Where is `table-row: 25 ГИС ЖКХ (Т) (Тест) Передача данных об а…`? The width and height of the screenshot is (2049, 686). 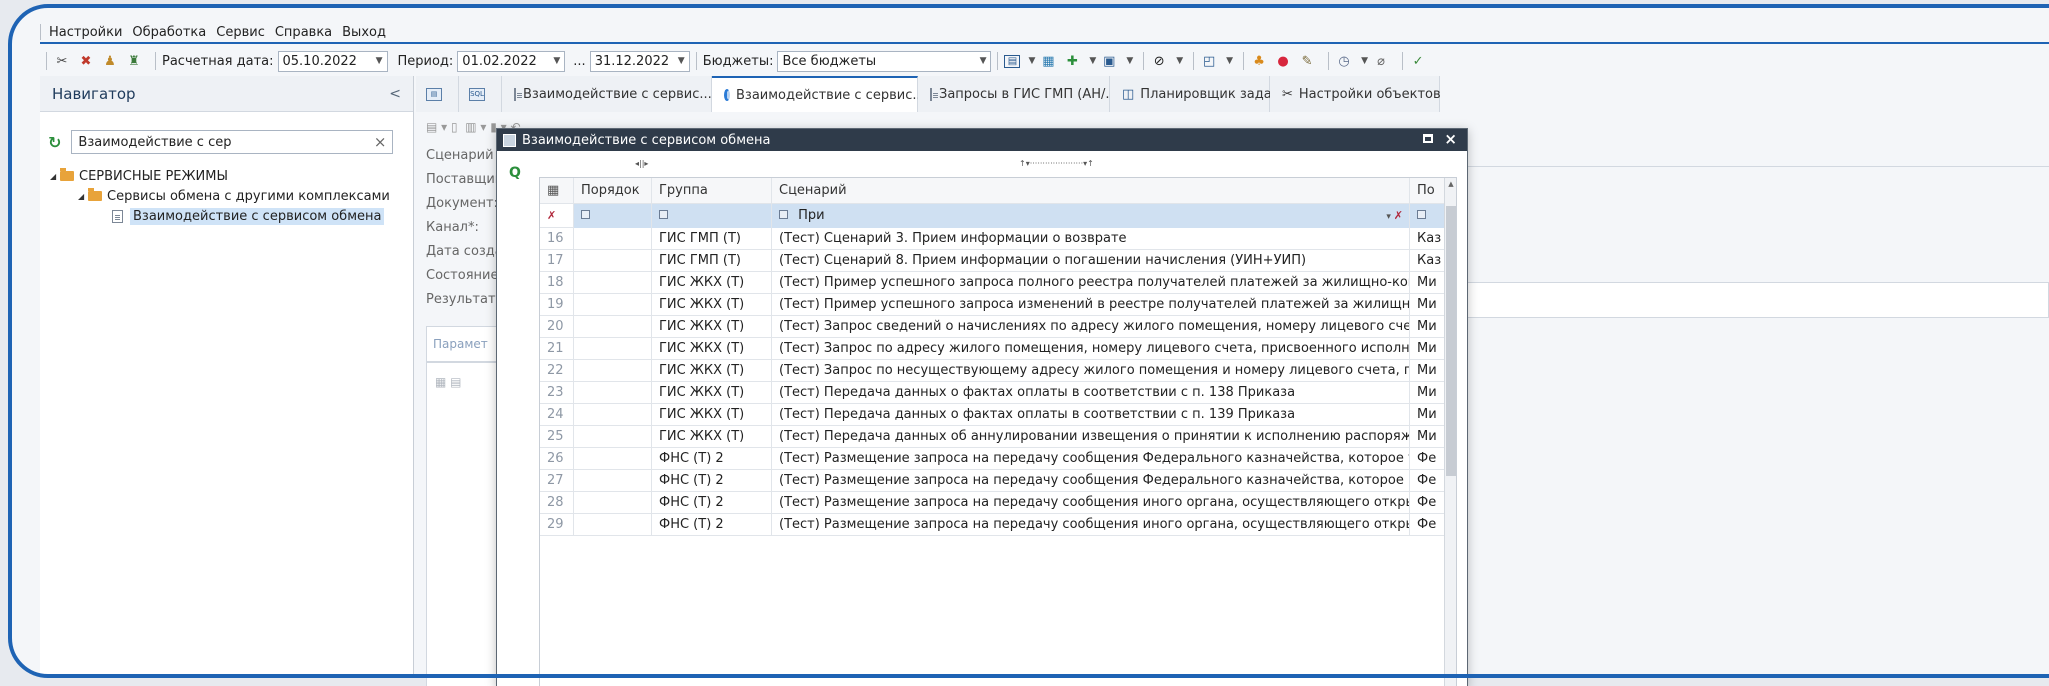
table-row: 25 ГИС ЖКХ (Т) (Тест) Передача данных об а… is located at coordinates (998, 437).